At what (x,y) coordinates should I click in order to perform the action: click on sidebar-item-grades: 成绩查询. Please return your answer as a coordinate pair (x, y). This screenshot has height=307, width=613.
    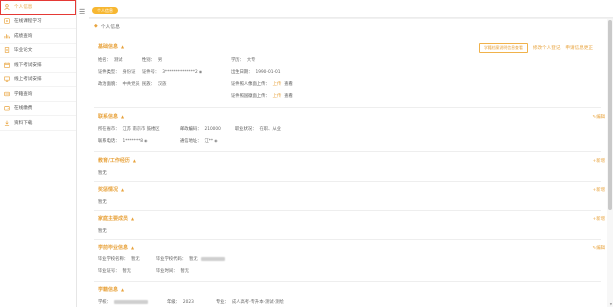
    Looking at the image, I should click on (38, 36).